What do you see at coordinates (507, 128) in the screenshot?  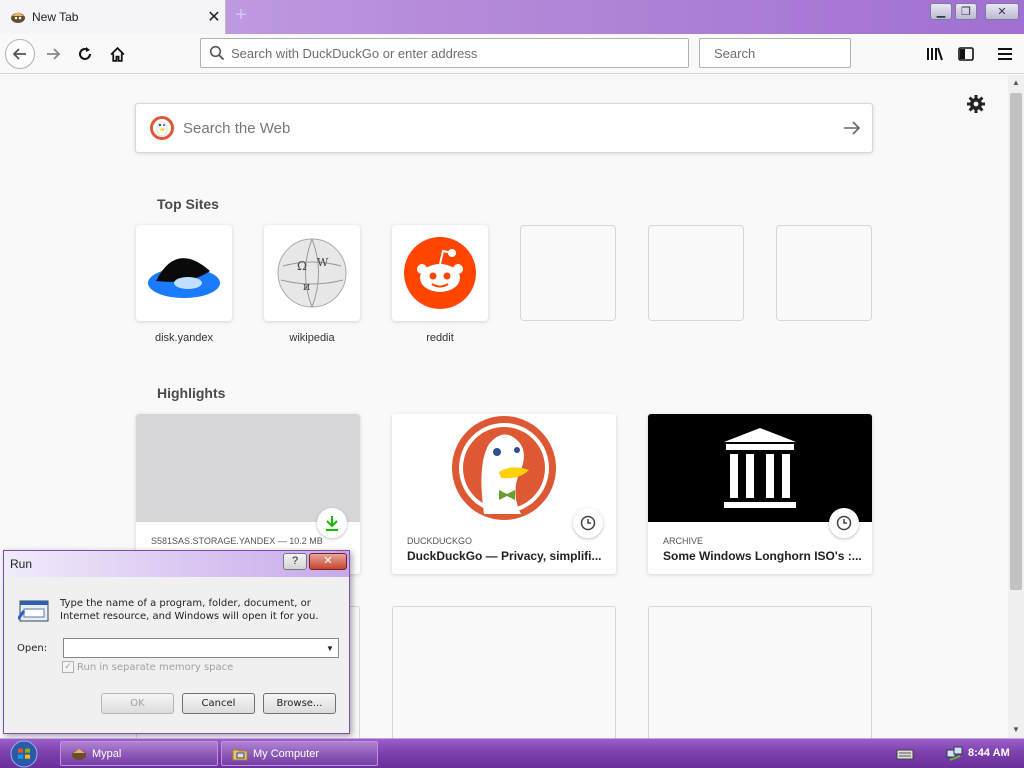 I see `web-search-input` at bounding box center [507, 128].